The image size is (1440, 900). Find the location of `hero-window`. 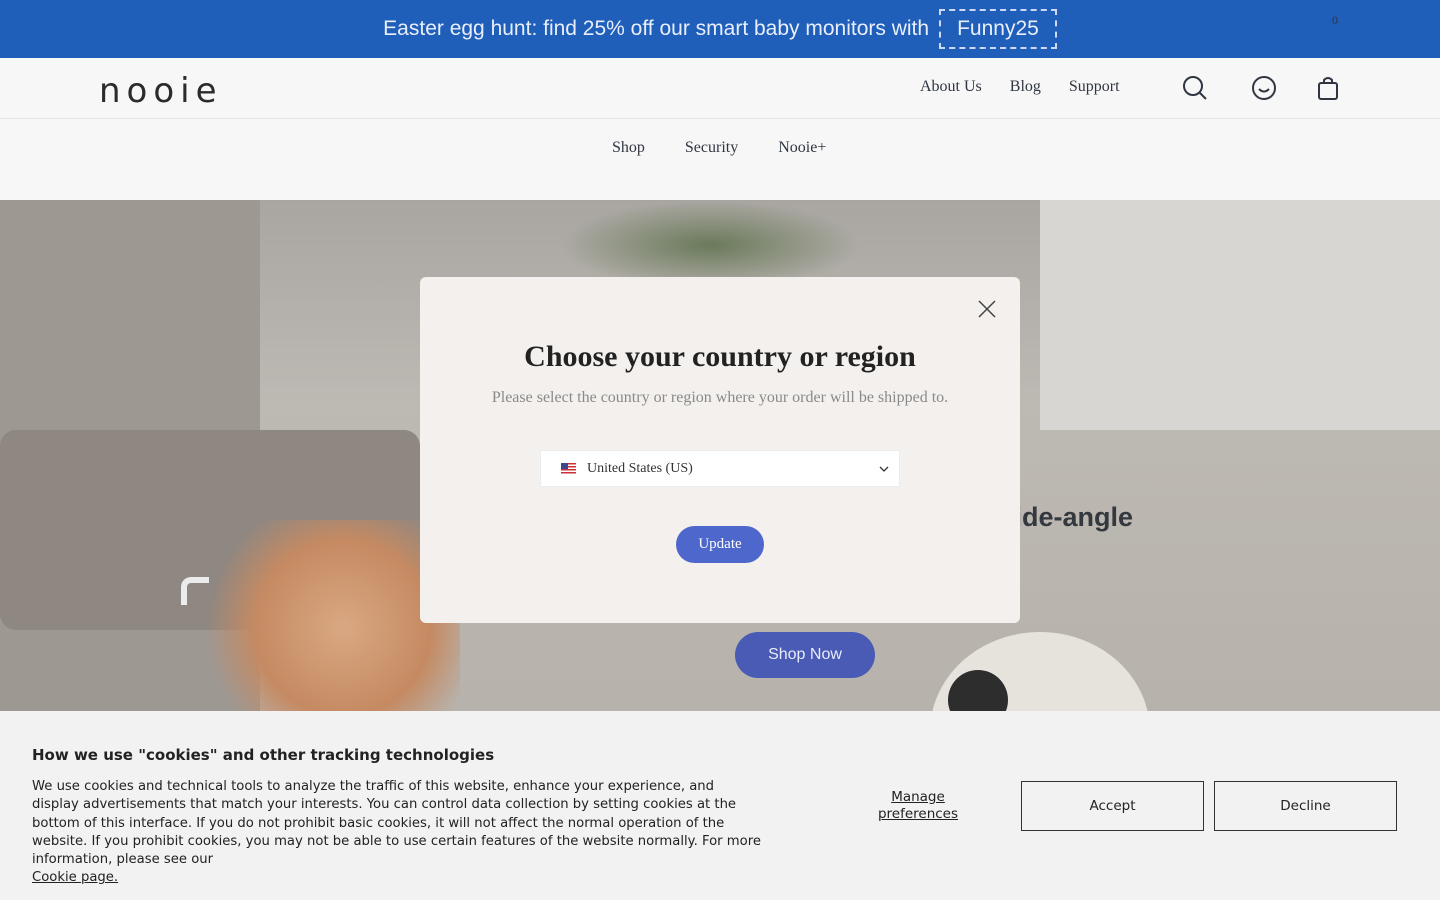

hero-window is located at coordinates (1240, 315).